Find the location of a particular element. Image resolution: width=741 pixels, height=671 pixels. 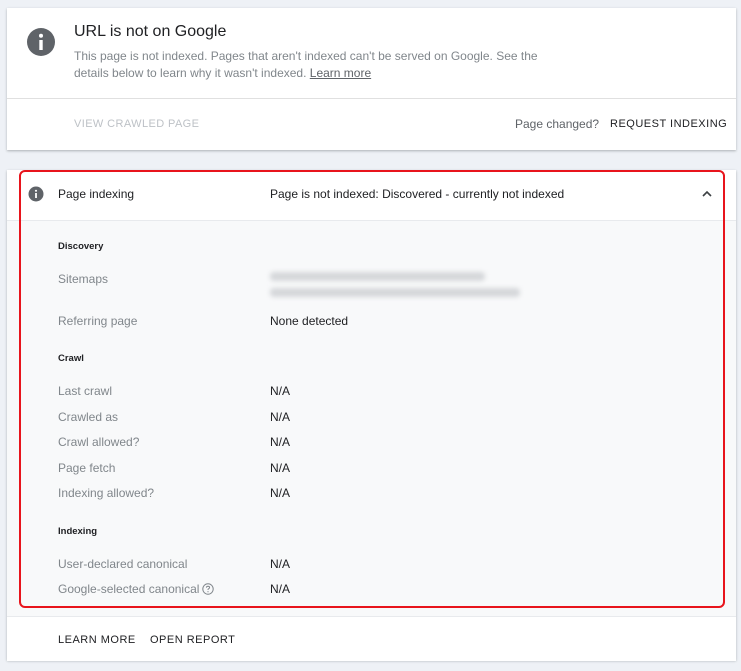

indexing-allowed-label: Indexing allowed? is located at coordinates (106, 493).